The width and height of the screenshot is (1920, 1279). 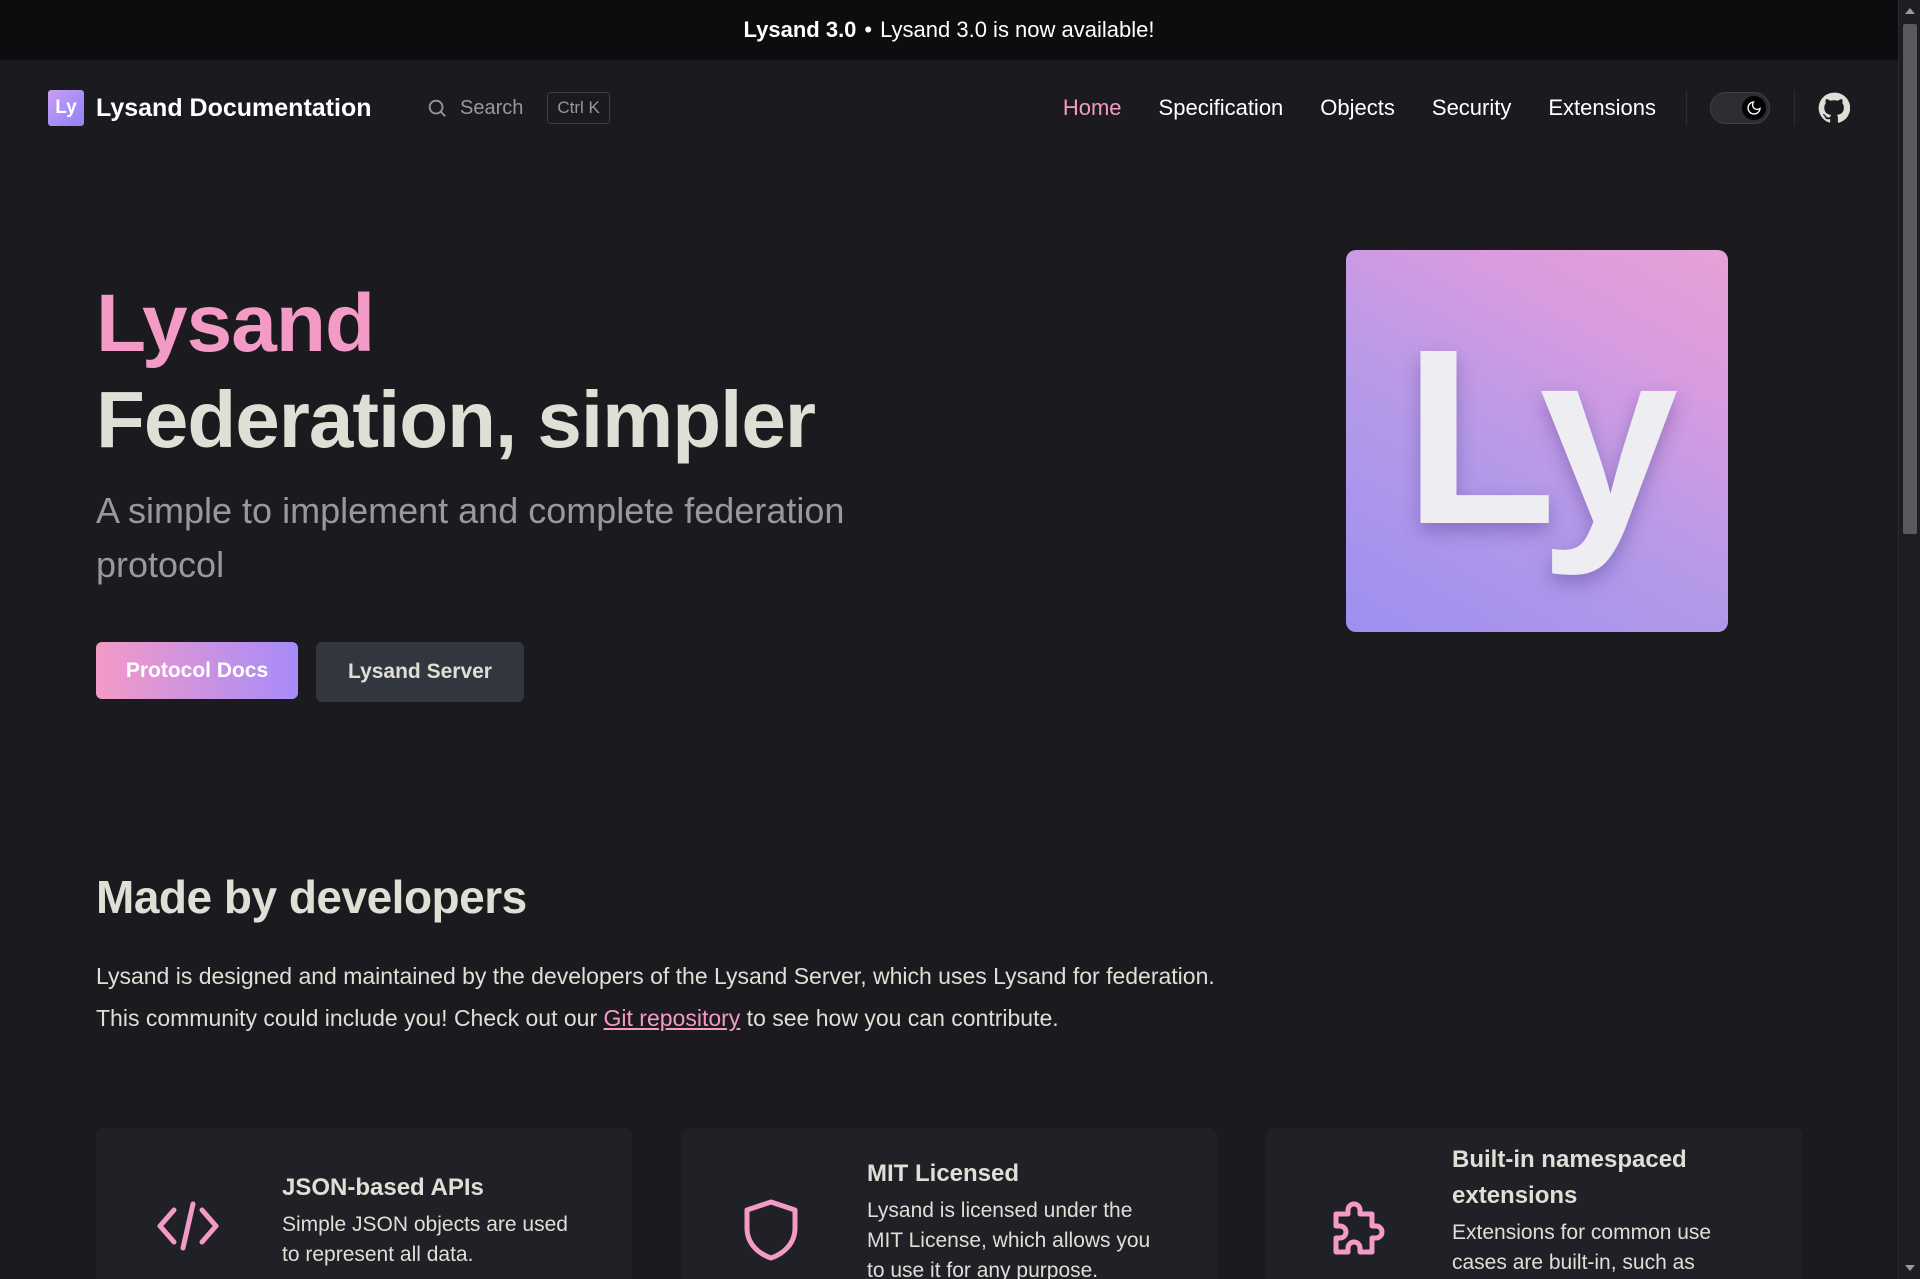 I want to click on scroll-thumb, so click(x=1910, y=279).